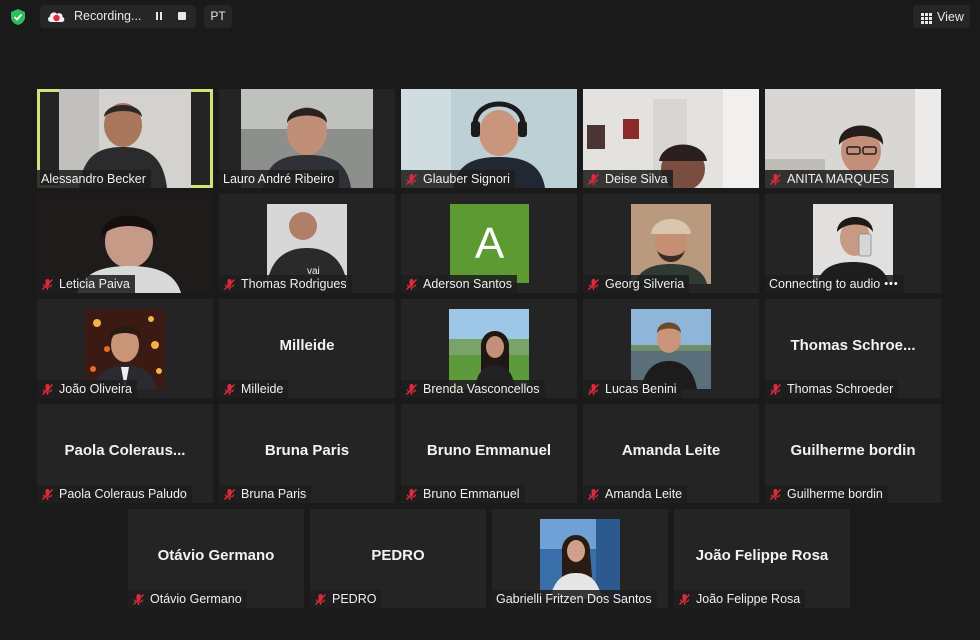  I want to click on participant-tile: Lauro André Ribeiro, so click(307, 138).